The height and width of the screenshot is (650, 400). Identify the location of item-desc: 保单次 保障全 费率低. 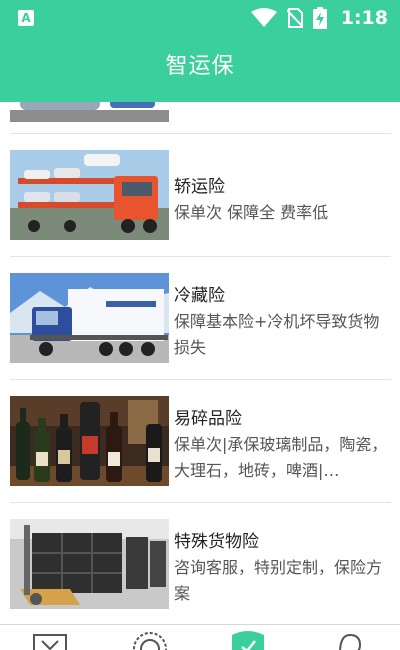
(251, 212).